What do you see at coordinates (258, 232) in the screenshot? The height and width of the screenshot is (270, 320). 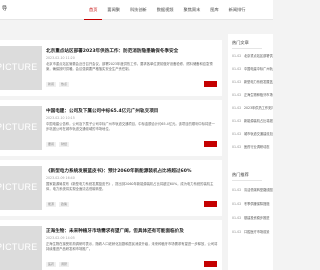 I see `item-title: 口腔医疗市场前景` at bounding box center [258, 232].